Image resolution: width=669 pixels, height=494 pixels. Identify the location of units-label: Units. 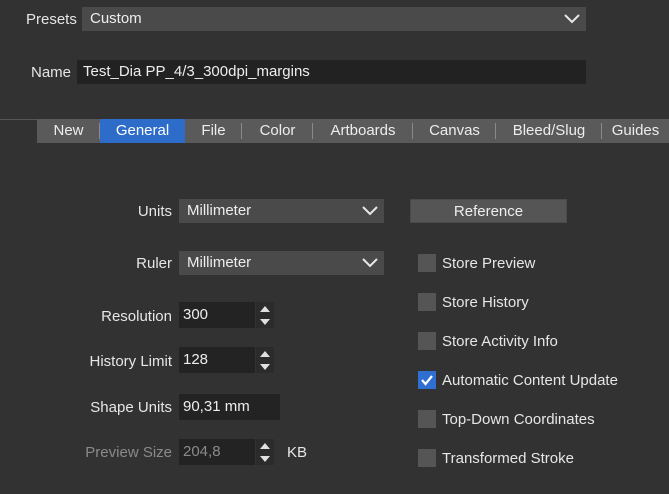
(154, 211).